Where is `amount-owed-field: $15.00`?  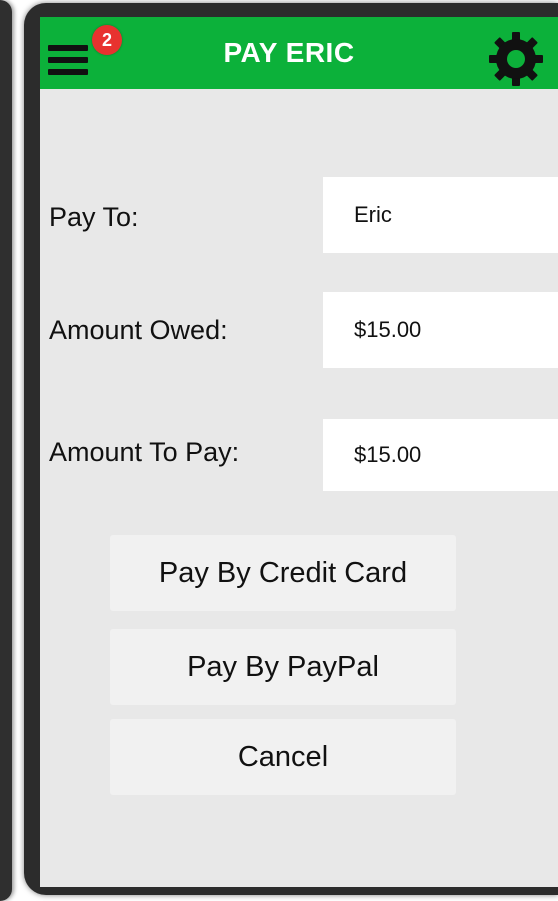
amount-owed-field: $15.00 is located at coordinates (440, 330).